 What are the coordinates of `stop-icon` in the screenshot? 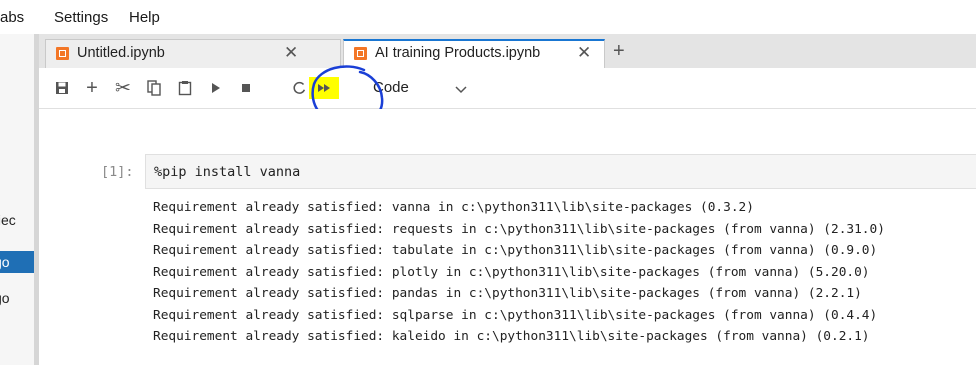 It's located at (246, 88).